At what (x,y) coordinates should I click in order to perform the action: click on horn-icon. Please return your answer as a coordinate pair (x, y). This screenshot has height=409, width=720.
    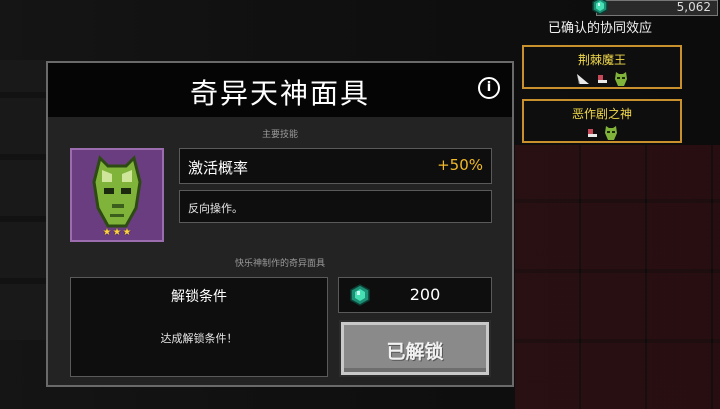
    Looking at the image, I should click on (583, 79).